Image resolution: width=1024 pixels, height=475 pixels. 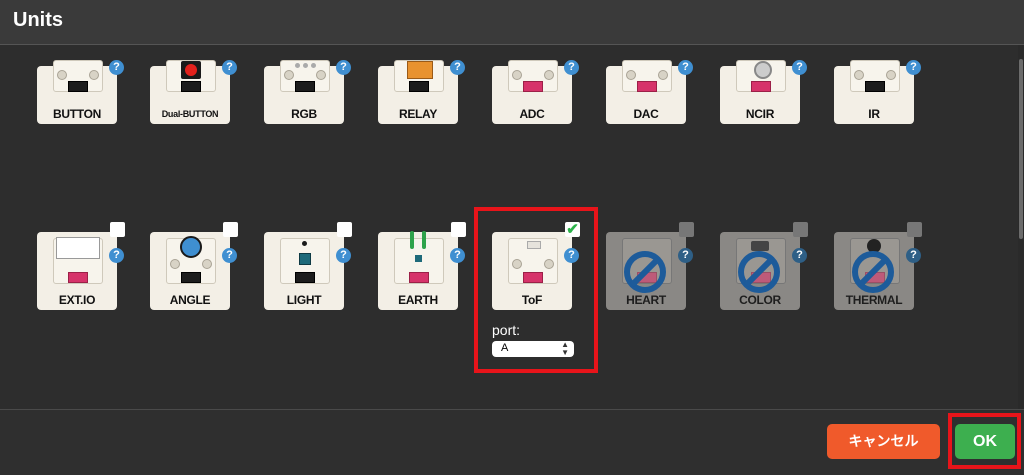 What do you see at coordinates (646, 300) in the screenshot?
I see `unit-label: HEART` at bounding box center [646, 300].